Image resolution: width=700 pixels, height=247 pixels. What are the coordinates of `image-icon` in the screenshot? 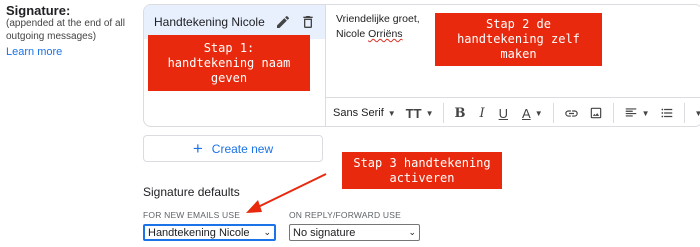 It's located at (596, 113).